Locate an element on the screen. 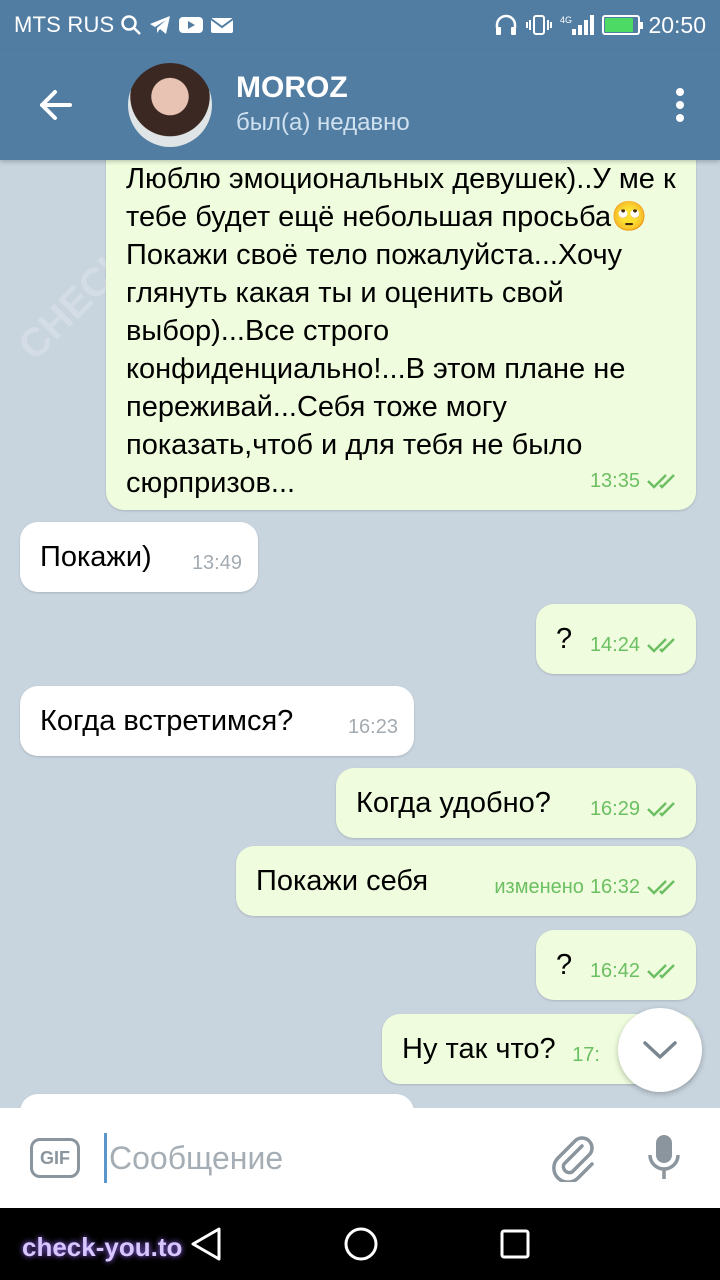  mail-icon is located at coordinates (222, 25).